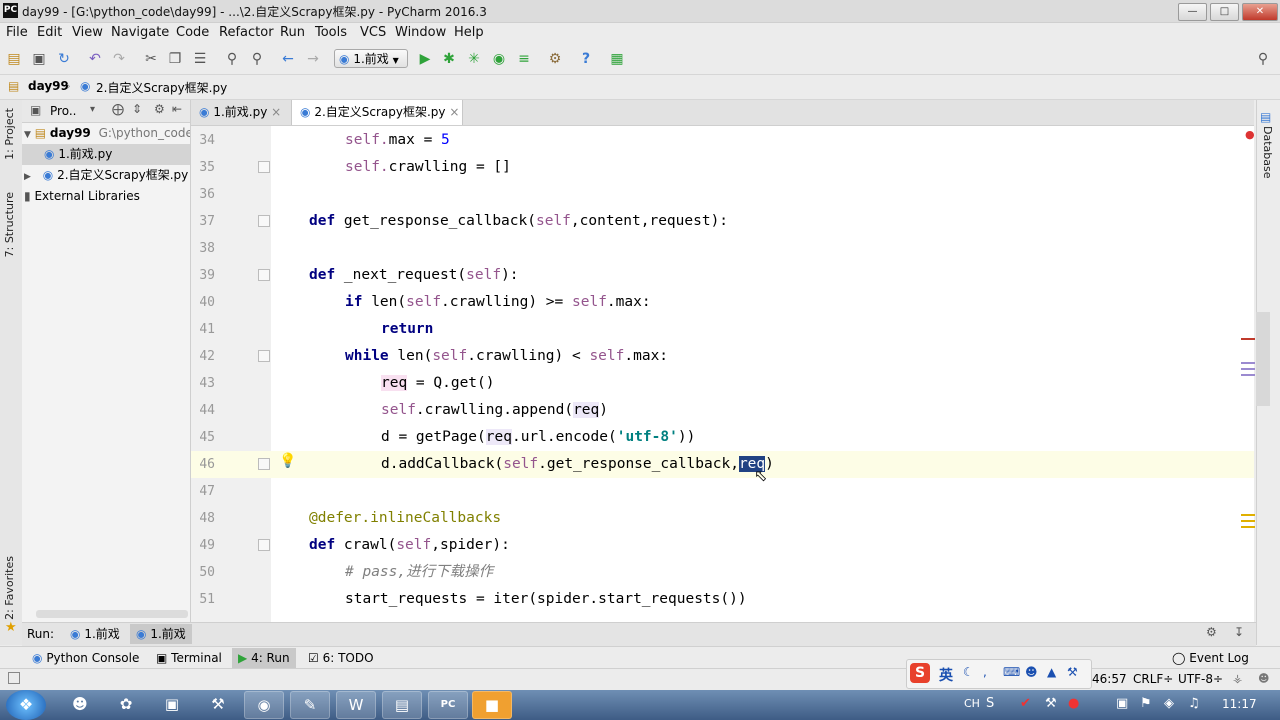 The height and width of the screenshot is (720, 1280). I want to click on plugin-icon: ▦, so click(617, 59).